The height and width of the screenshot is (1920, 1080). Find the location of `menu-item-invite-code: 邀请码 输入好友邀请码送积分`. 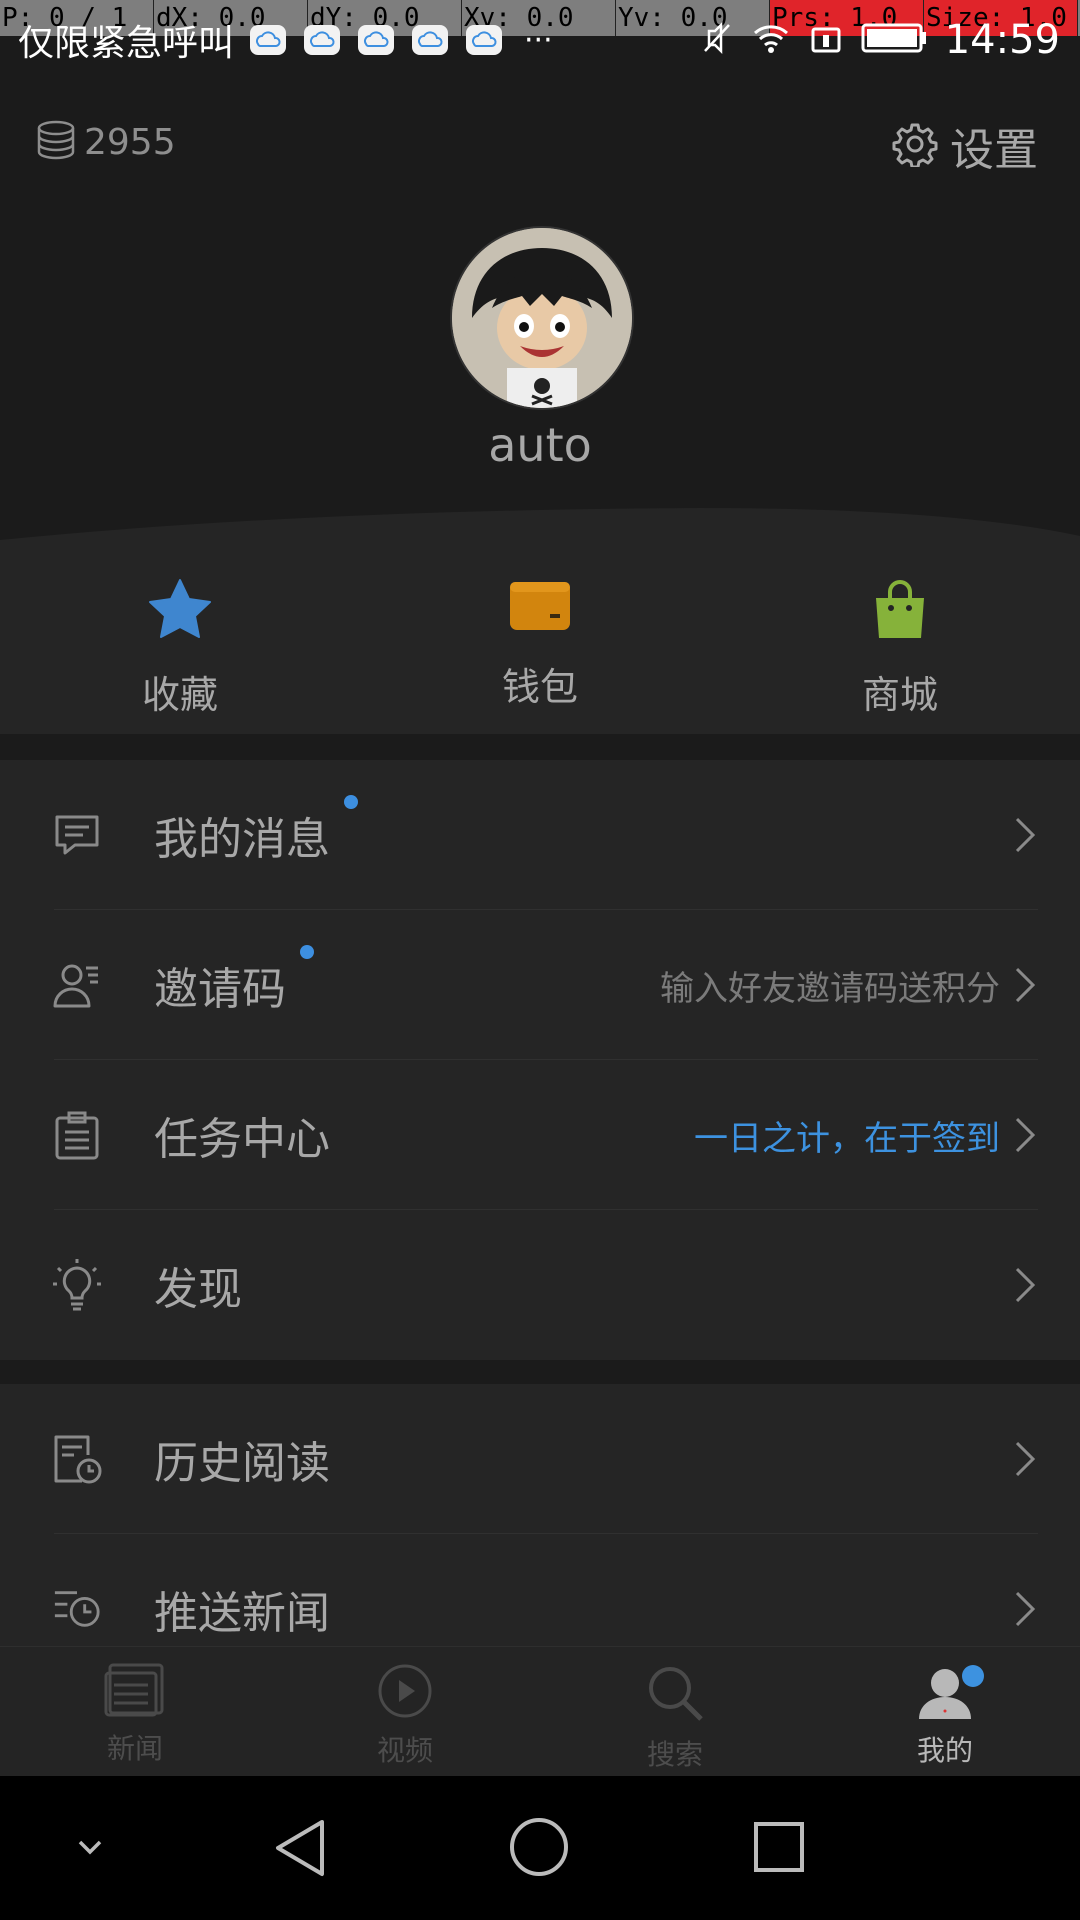

menu-item-invite-code: 邀请码 输入好友邀请码送积分 is located at coordinates (540, 985).